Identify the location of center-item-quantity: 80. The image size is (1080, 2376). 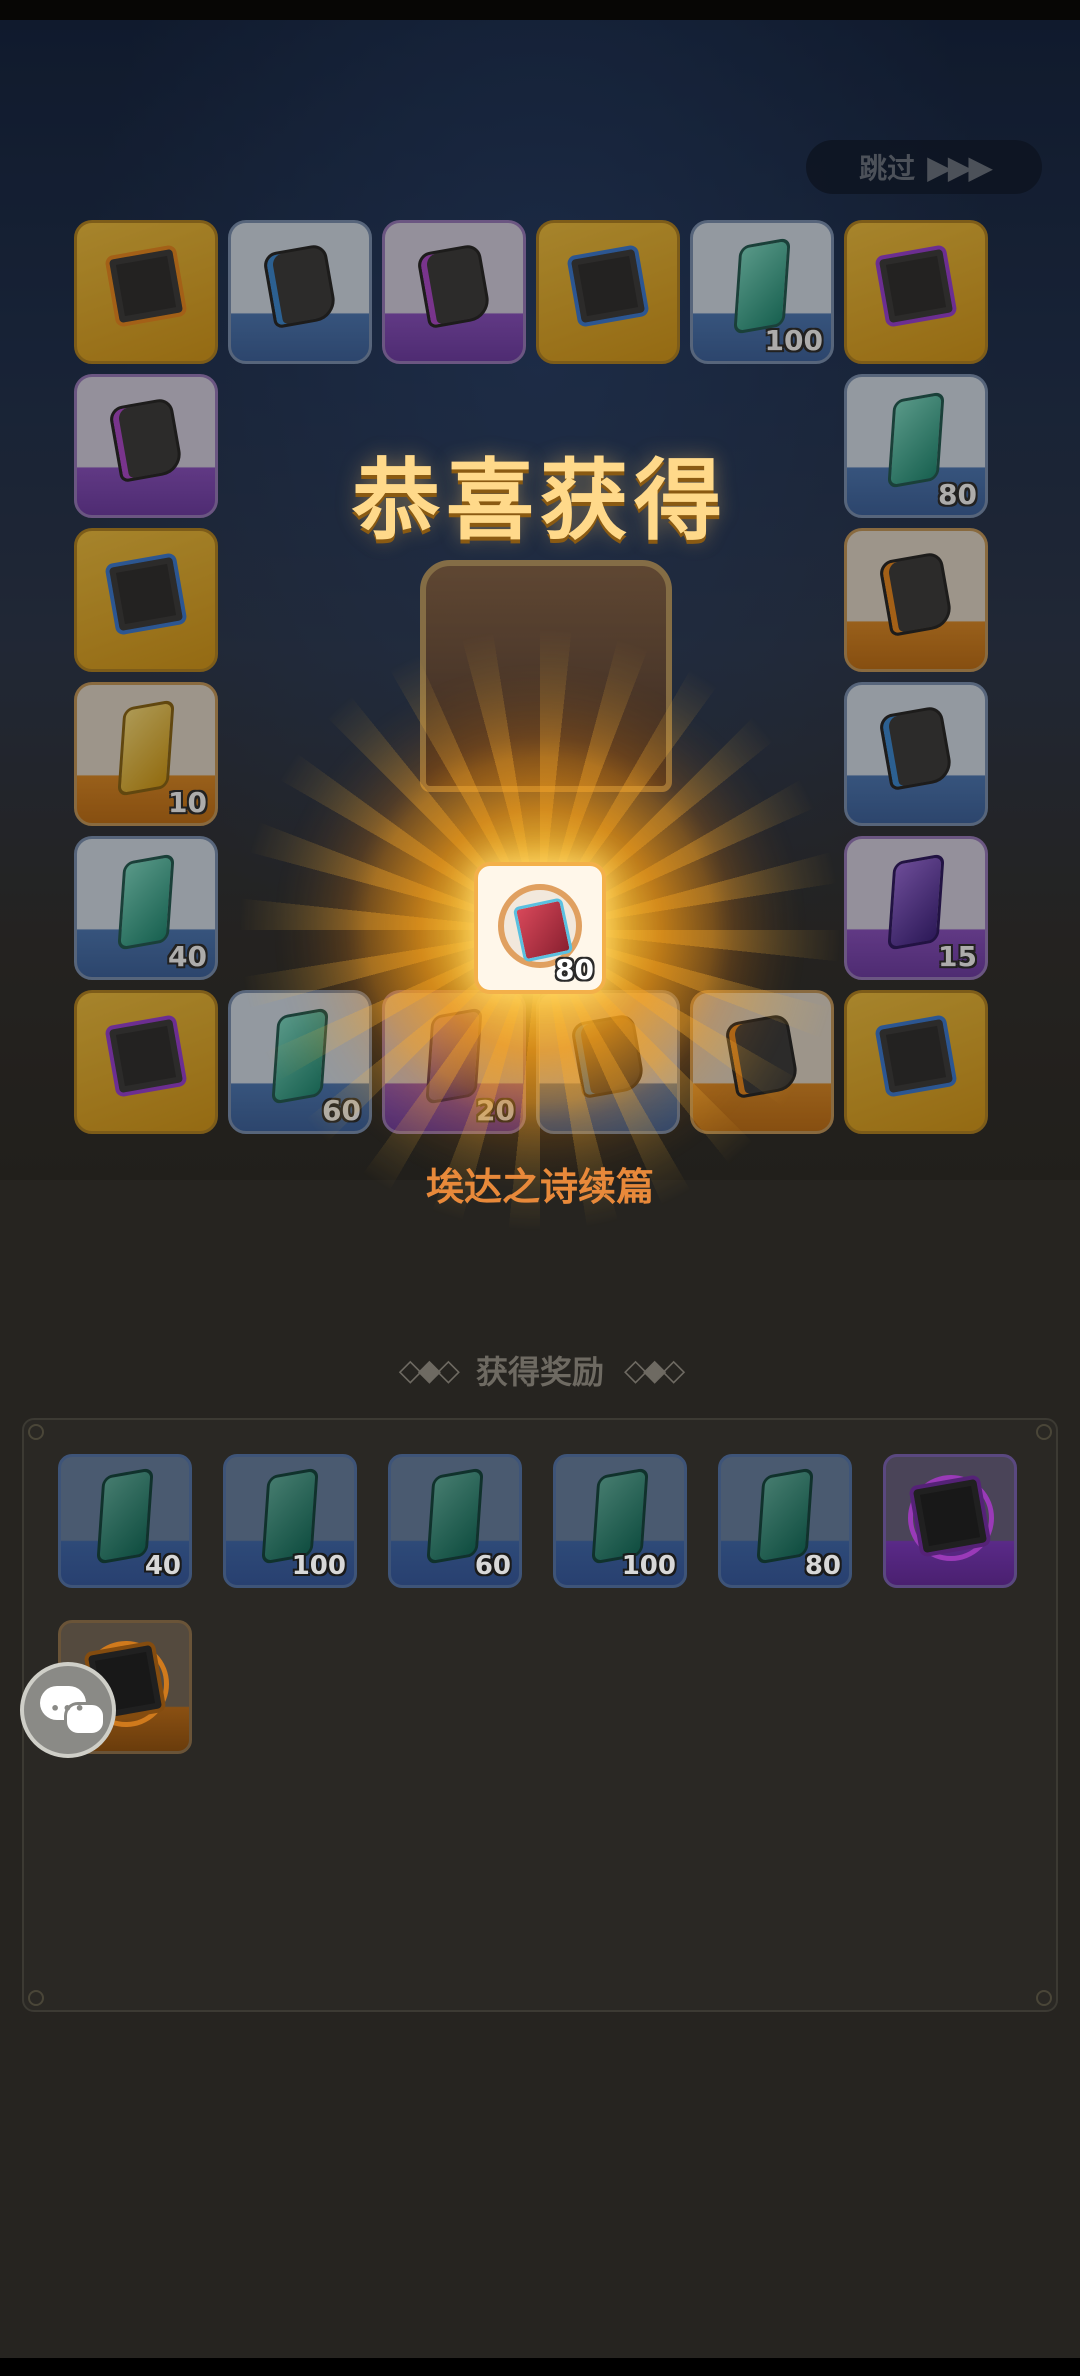
(574, 969).